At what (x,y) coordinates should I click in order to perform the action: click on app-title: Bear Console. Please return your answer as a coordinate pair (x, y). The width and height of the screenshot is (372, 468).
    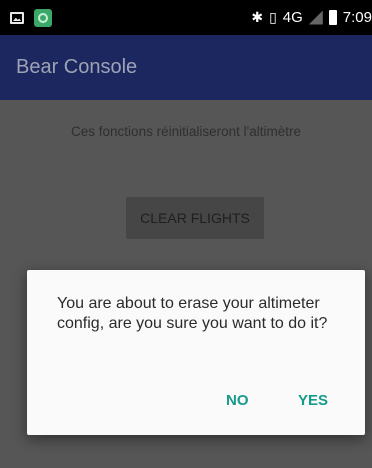
    Looking at the image, I should click on (77, 67).